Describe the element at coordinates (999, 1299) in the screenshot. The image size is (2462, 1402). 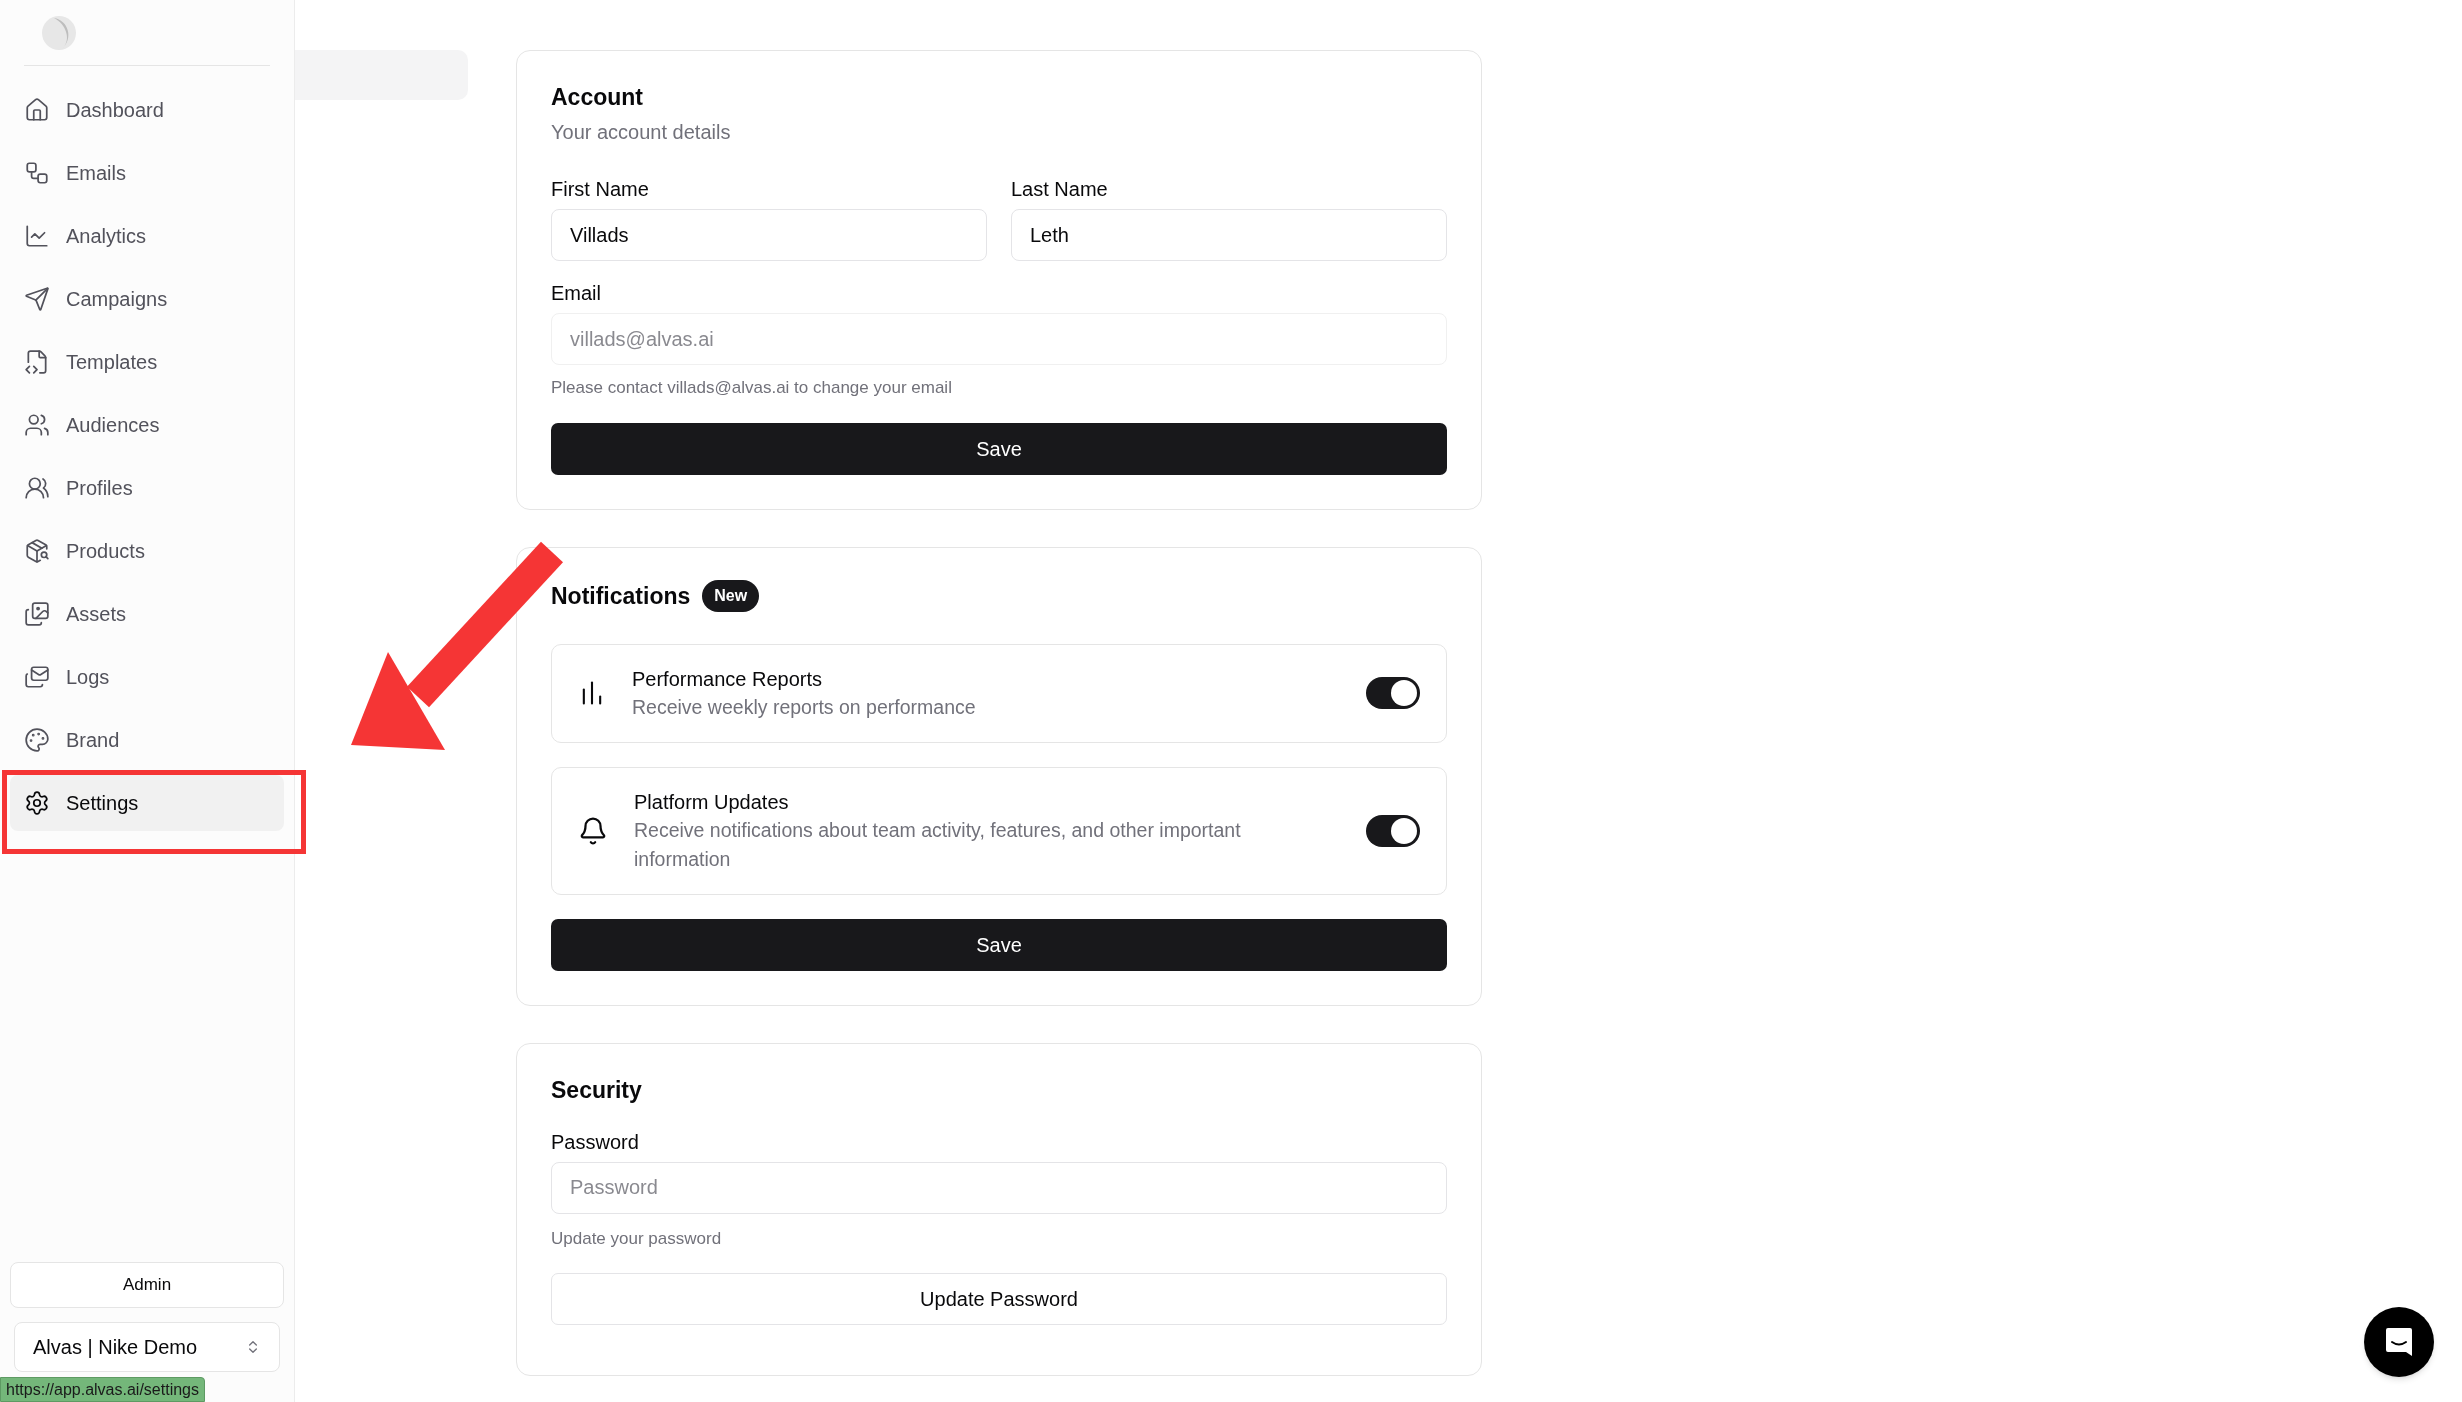
I see `update-password-button: Update Password` at that location.